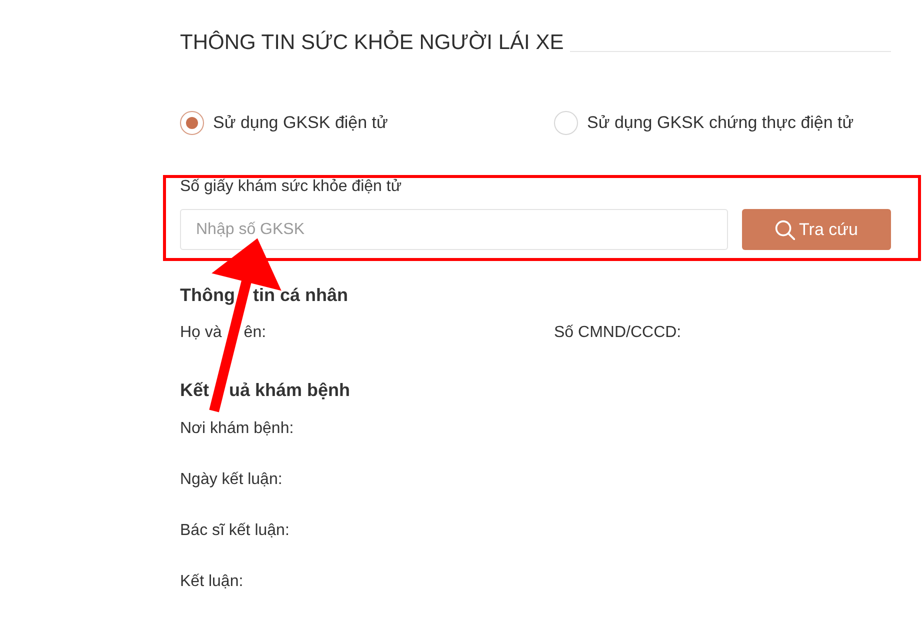  I want to click on section-heading: tin cá nhân, so click(300, 295).